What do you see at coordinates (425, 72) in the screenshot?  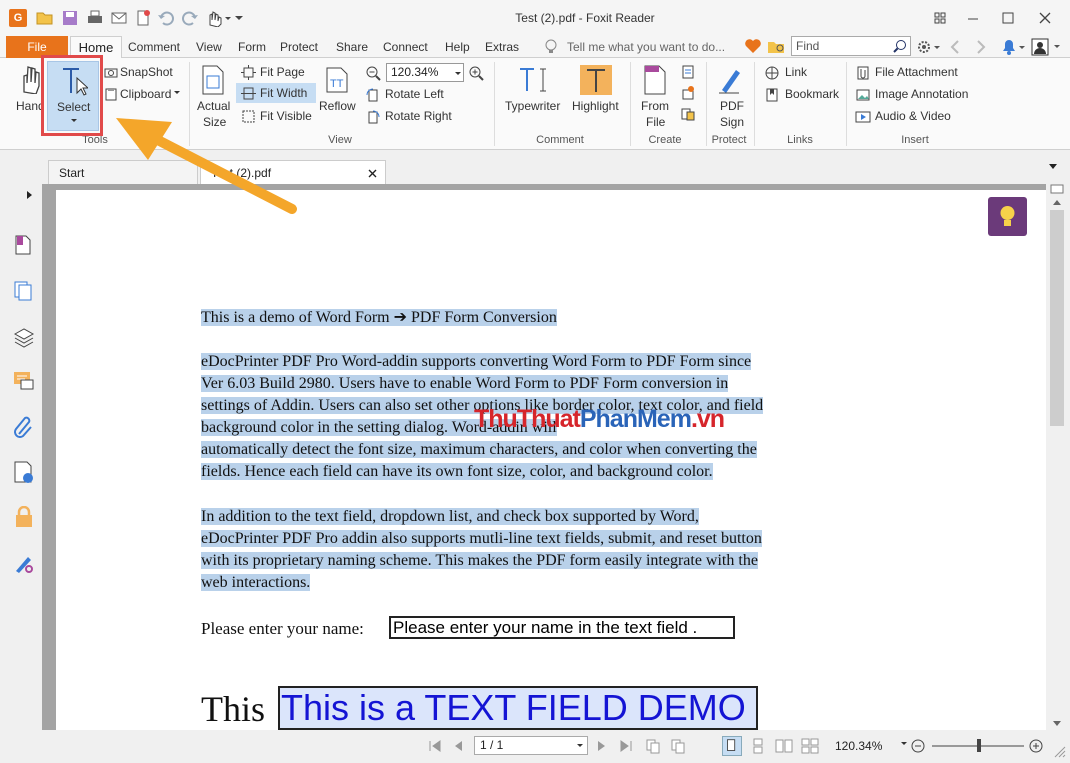 I see `zoom-select: 120.34%` at bounding box center [425, 72].